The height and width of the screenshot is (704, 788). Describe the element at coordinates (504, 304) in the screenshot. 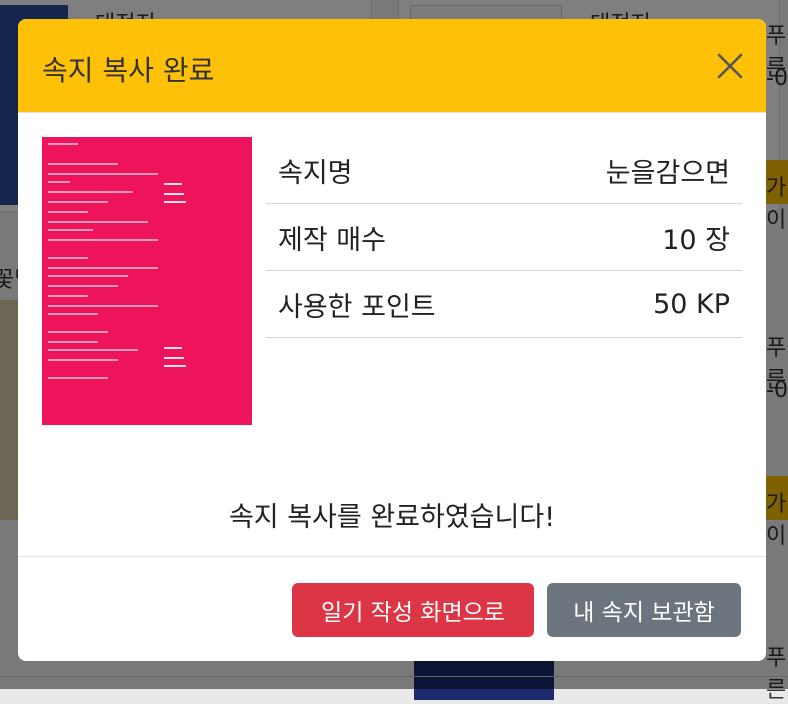

I see `info-row-points: 사용한 포인트 50 KP` at that location.